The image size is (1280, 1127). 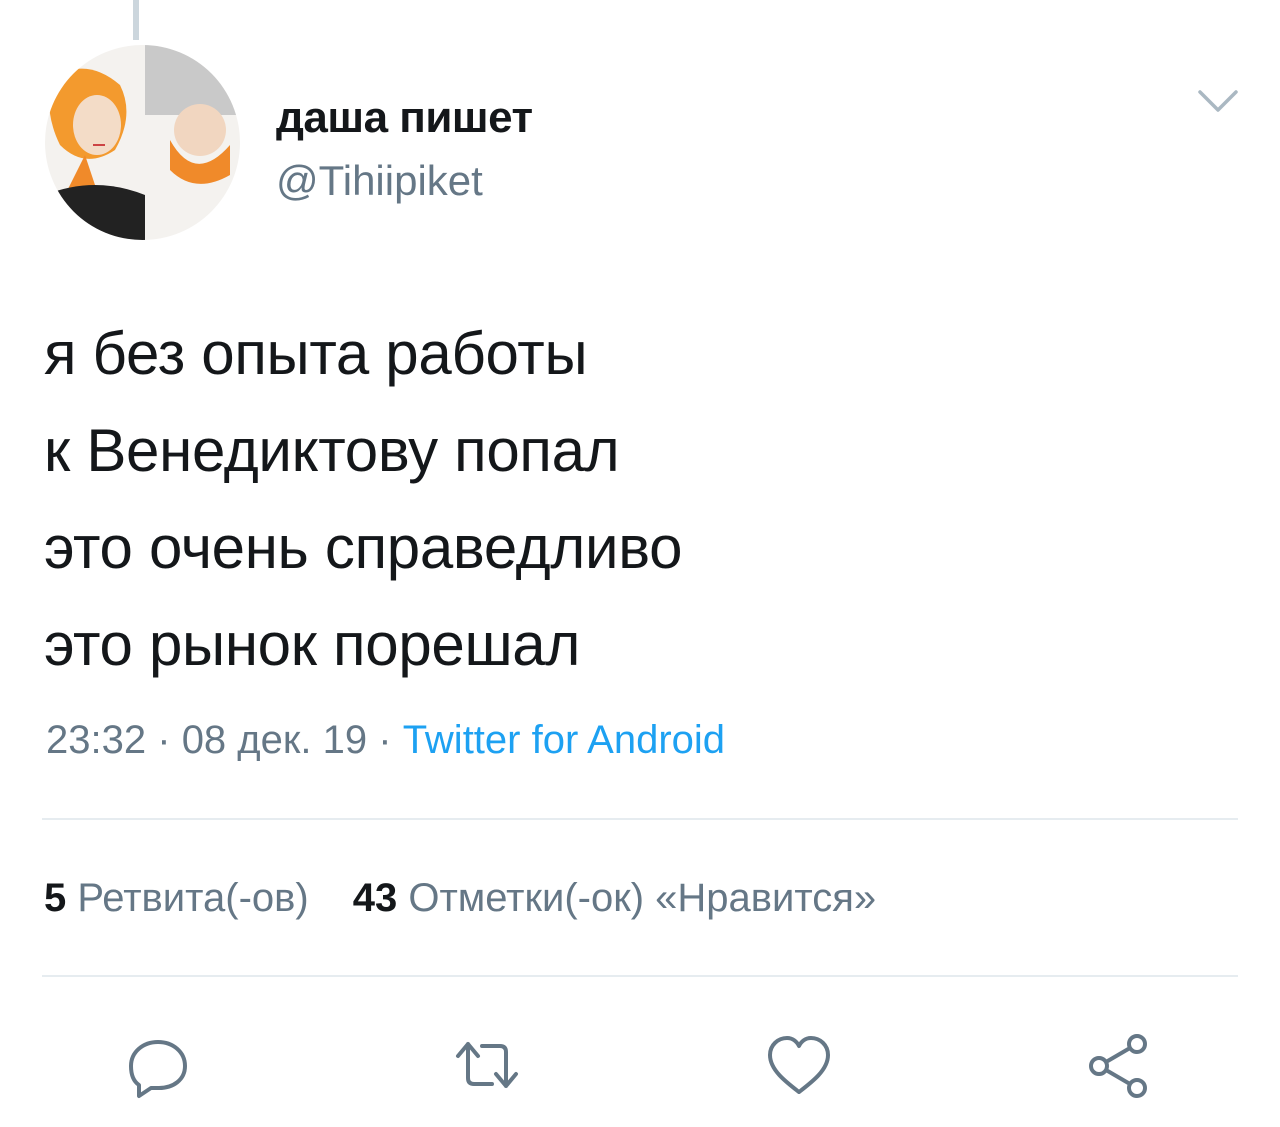 I want to click on thread-connector-line, so click(x=136, y=20).